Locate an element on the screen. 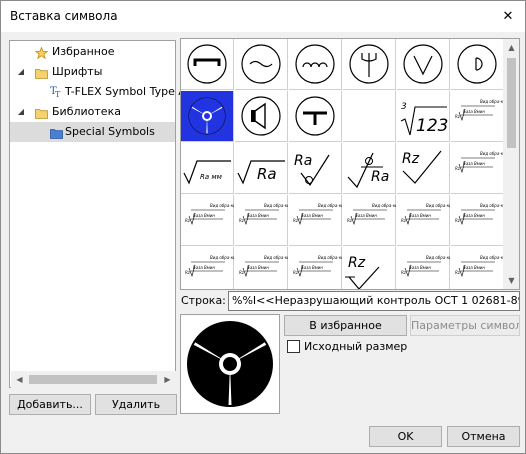 Image resolution: width=526 pixels, height=454 pixels. symbol-cell-empty is located at coordinates (369, 116).